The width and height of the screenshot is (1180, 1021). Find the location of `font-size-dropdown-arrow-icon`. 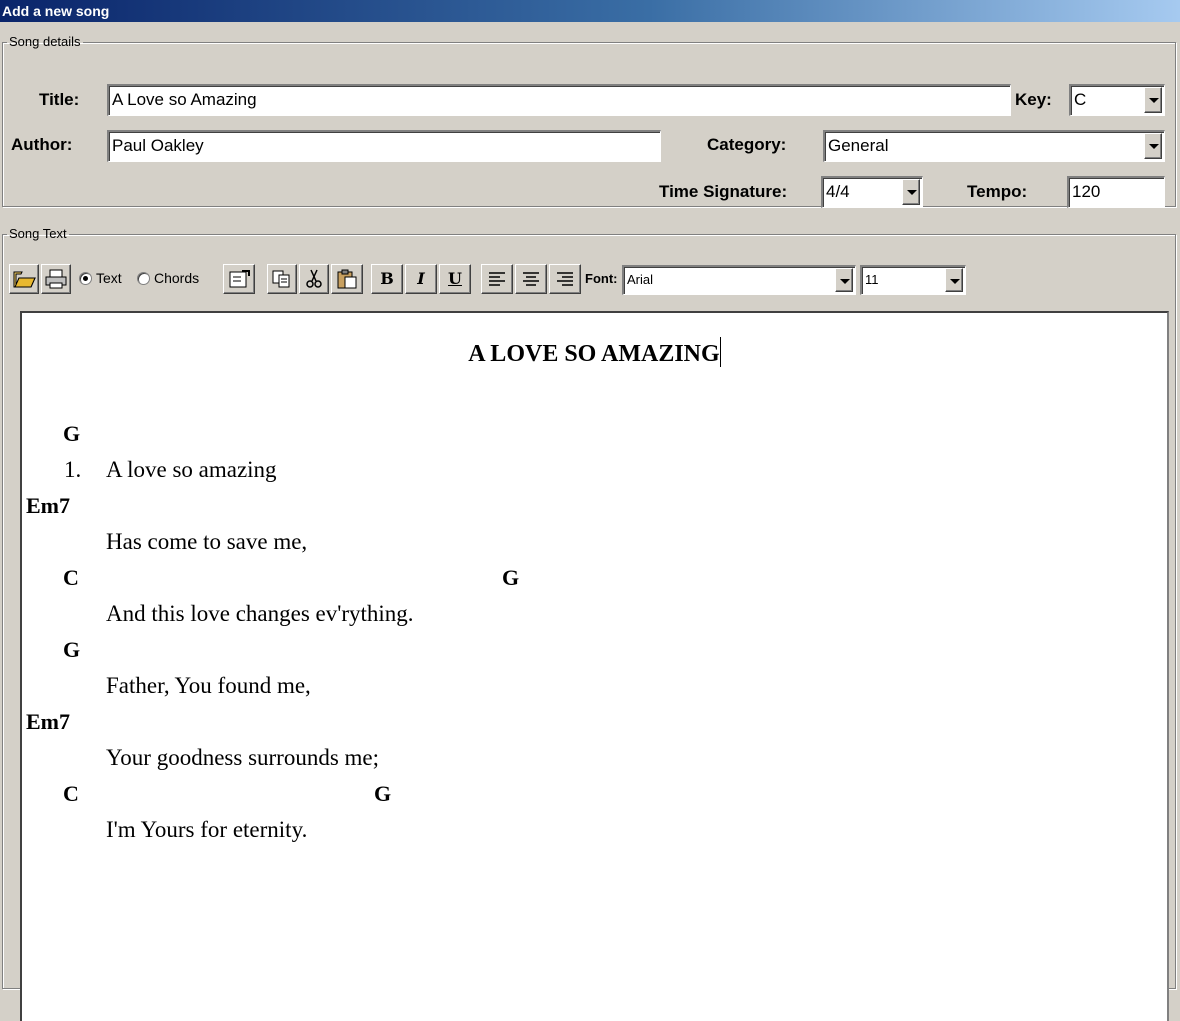

font-size-dropdown-arrow-icon is located at coordinates (954, 280).